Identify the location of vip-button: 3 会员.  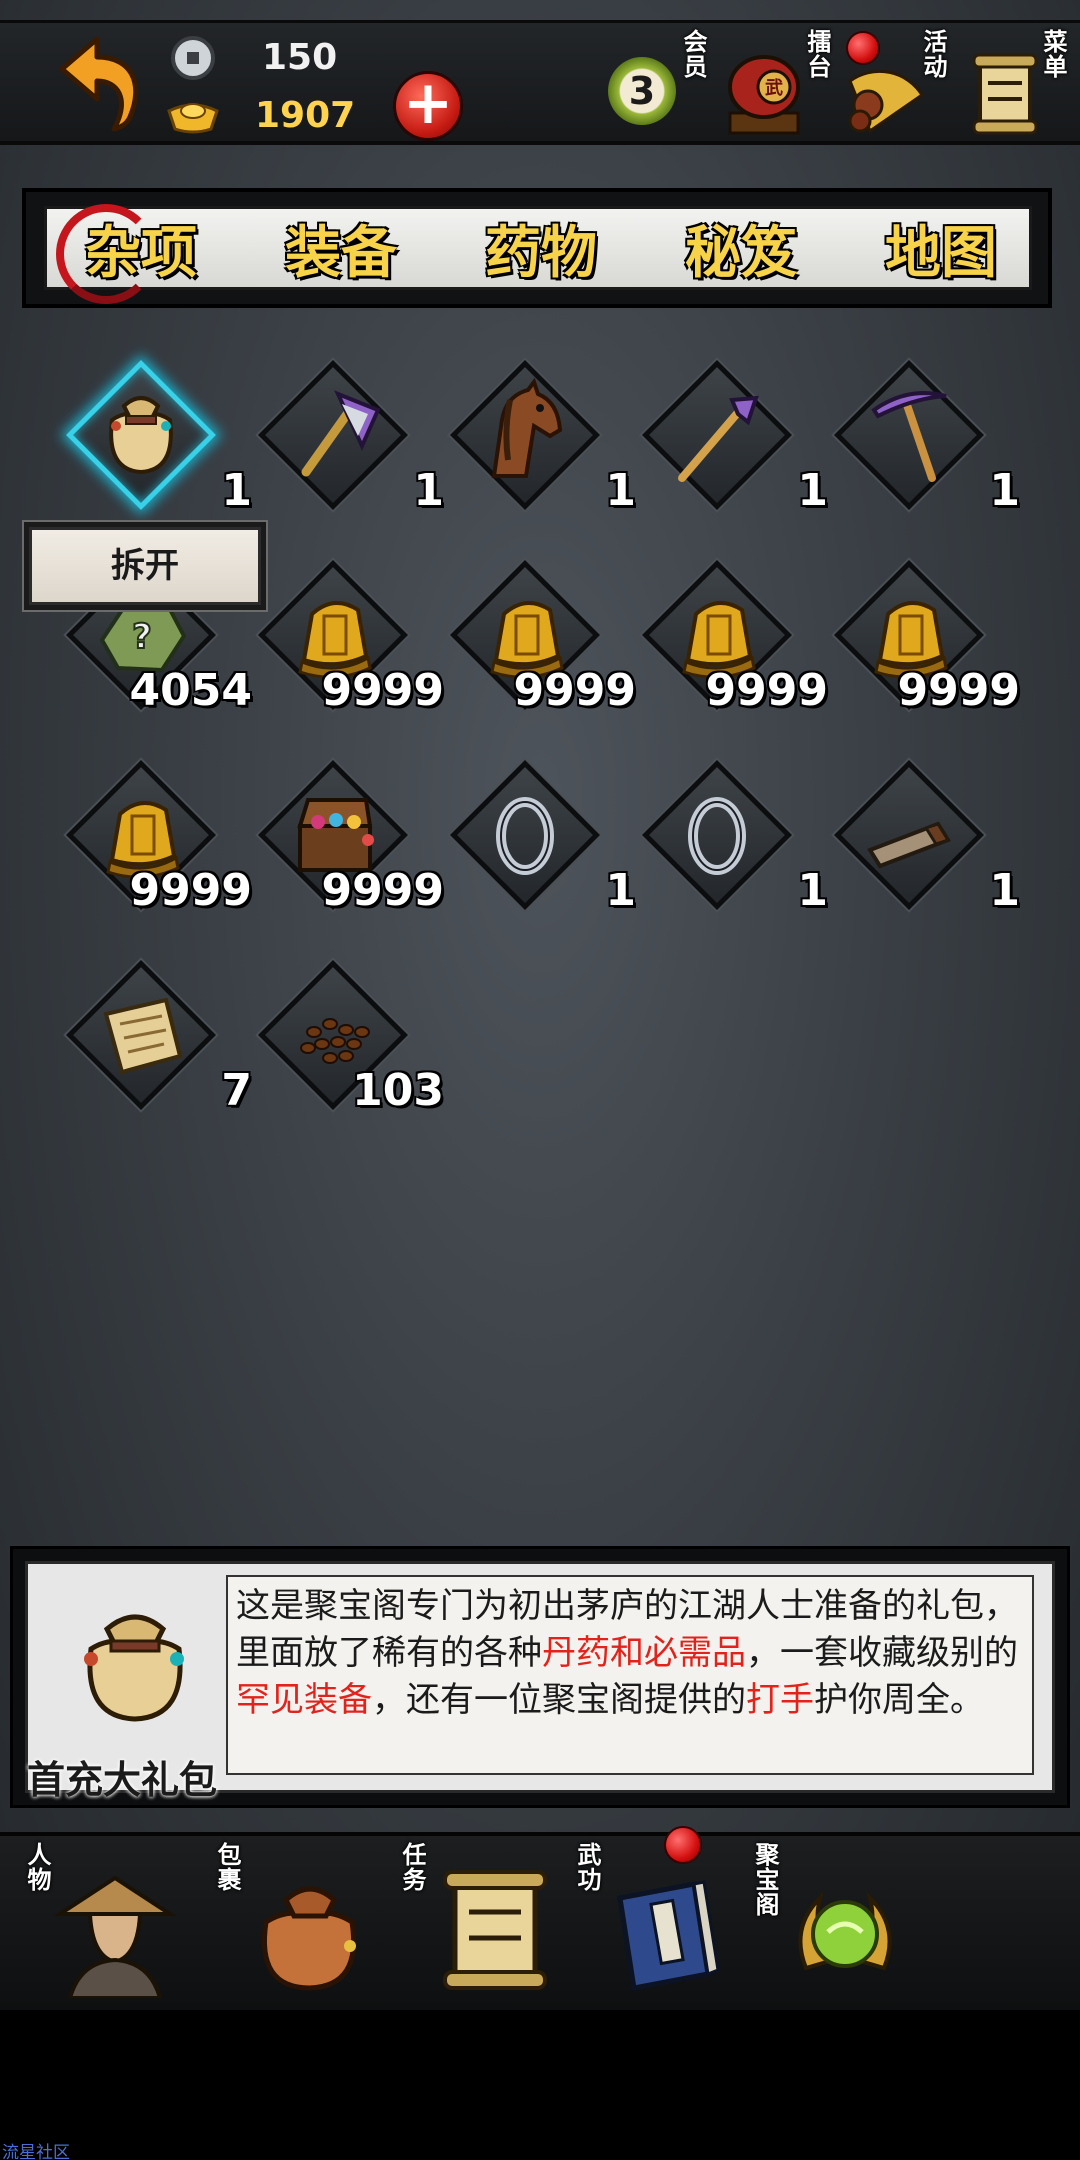
(663, 85).